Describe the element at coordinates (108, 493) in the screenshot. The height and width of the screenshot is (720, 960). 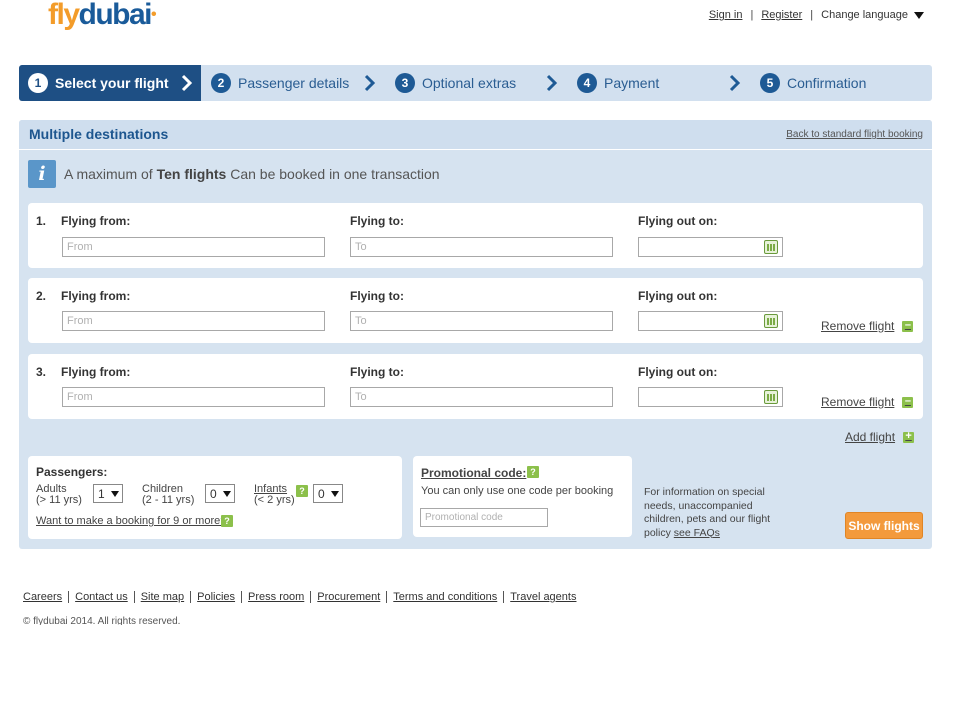
I see `adults-select: 1` at that location.